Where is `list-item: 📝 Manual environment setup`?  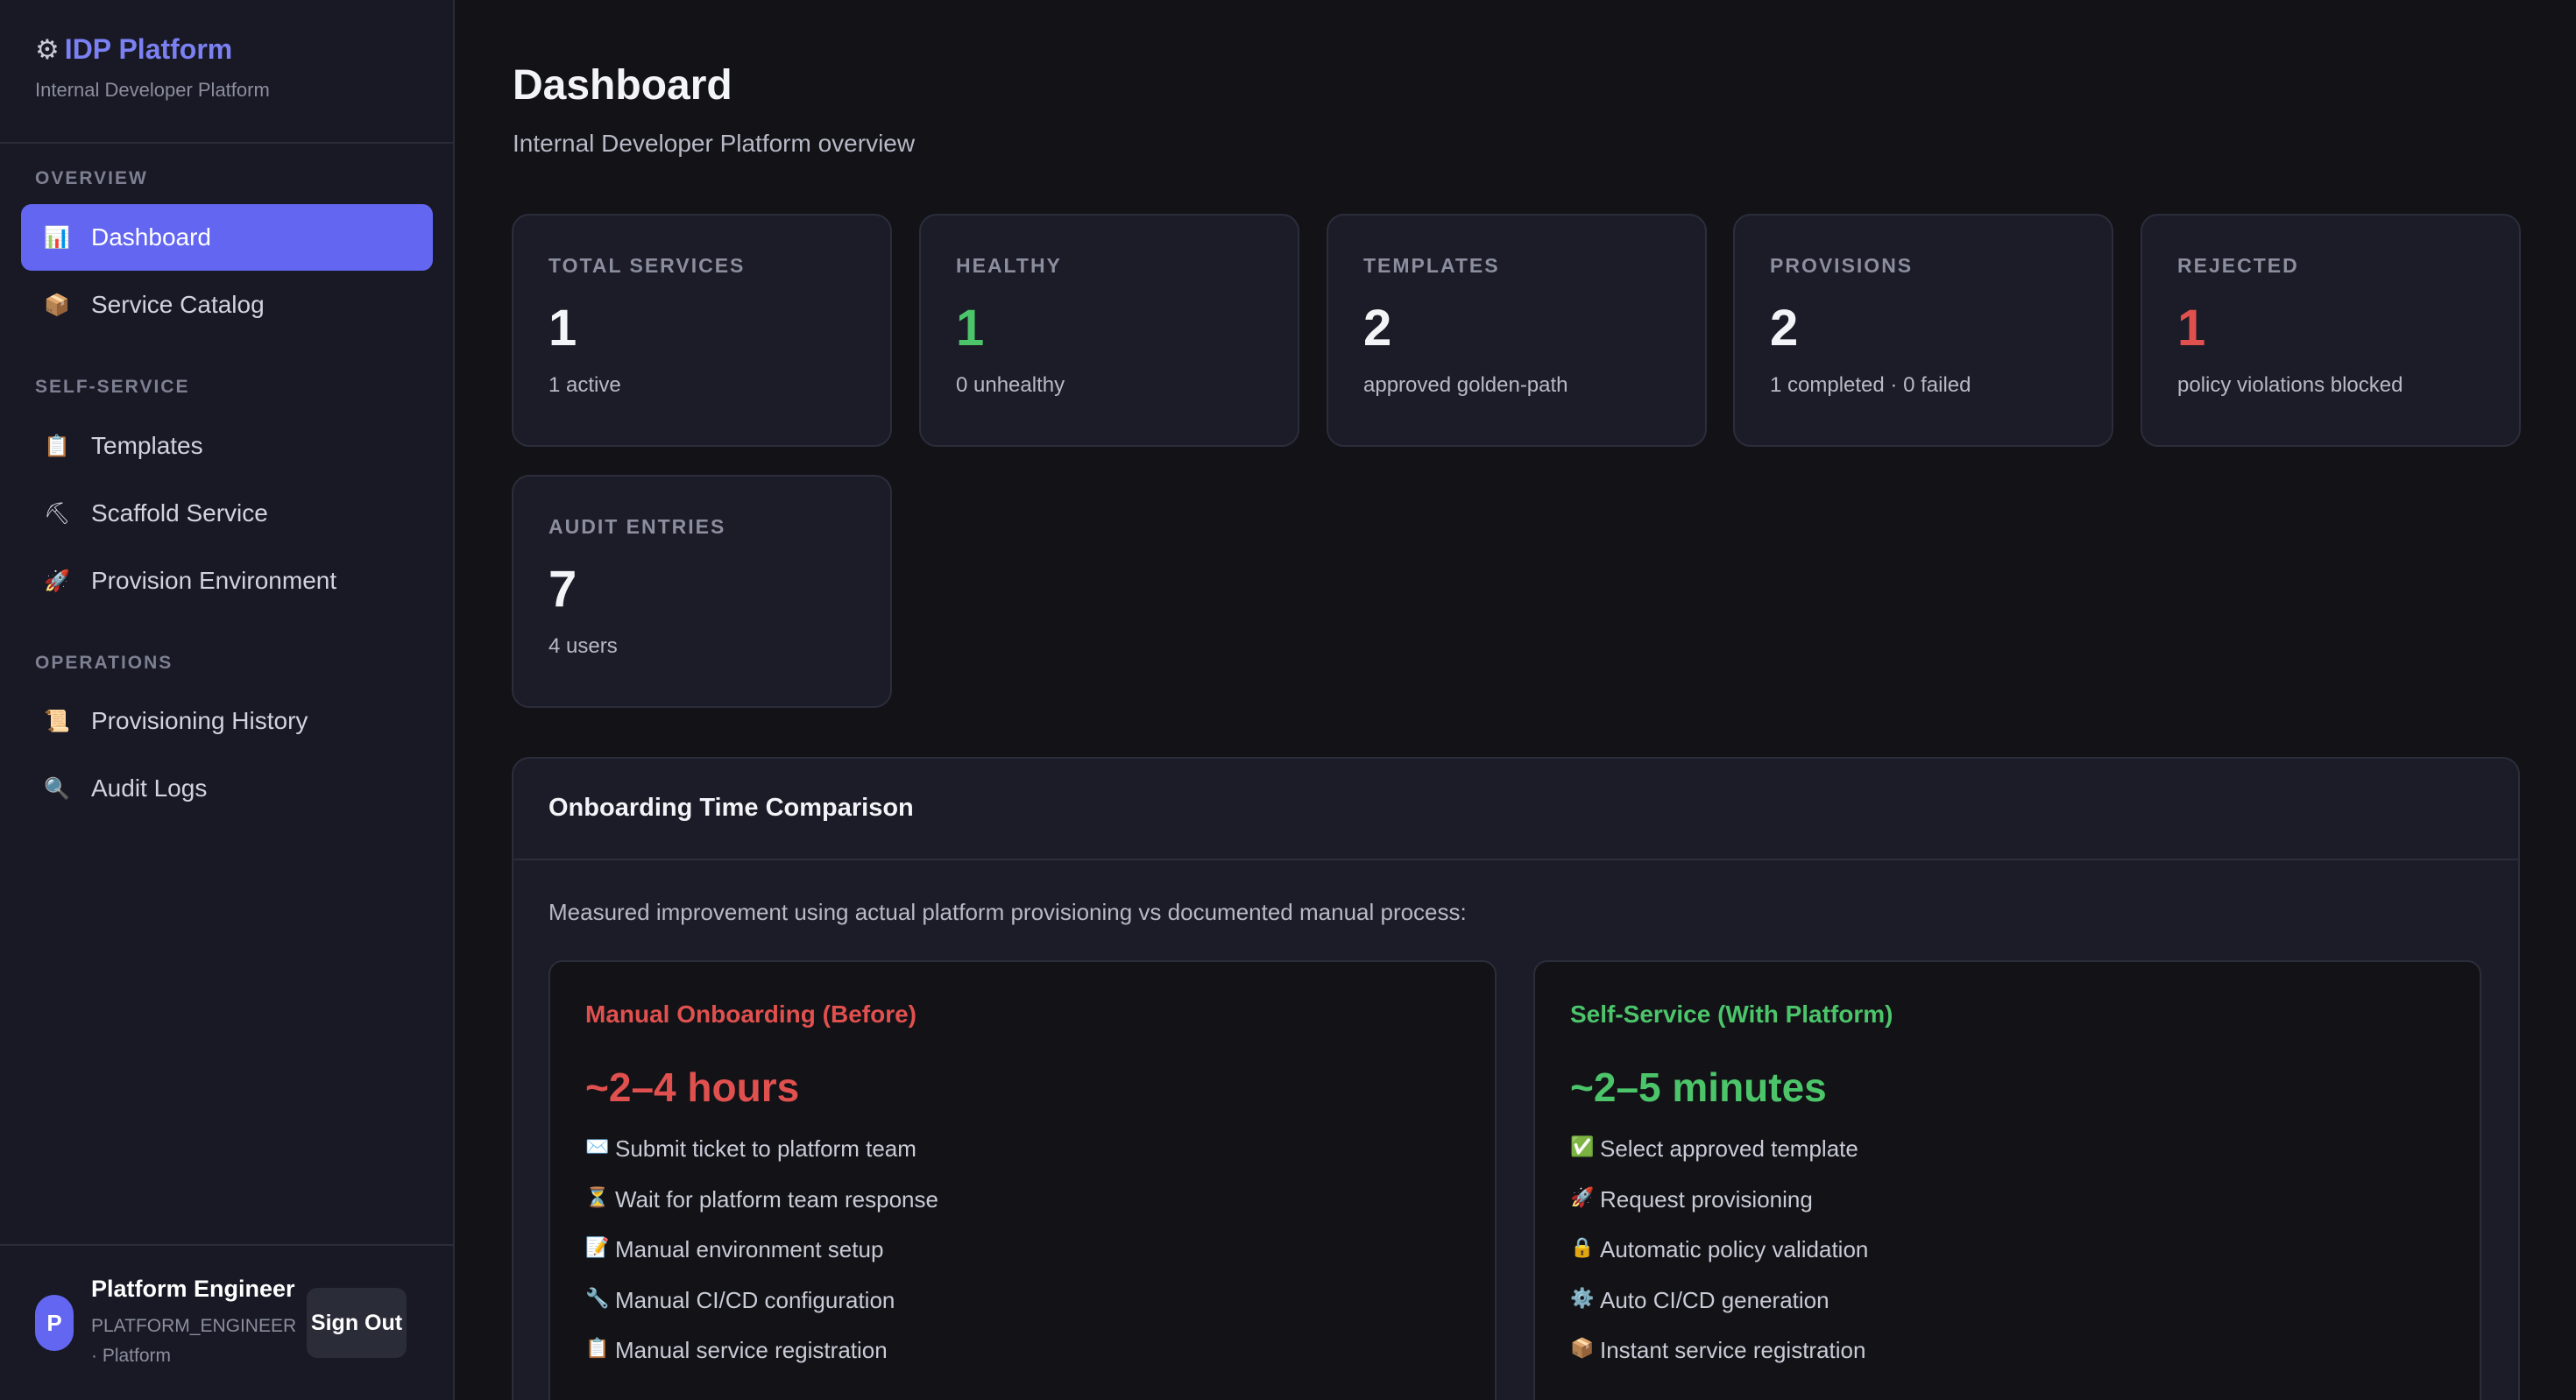 list-item: 📝 Manual environment setup is located at coordinates (1040, 1261).